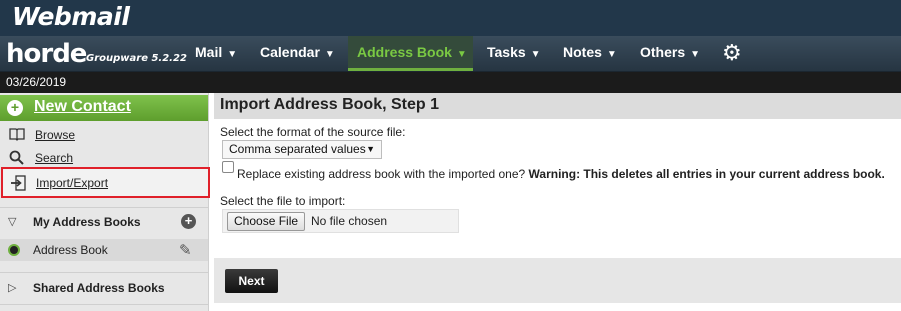 The image size is (901, 311). I want to click on file-input: Choose File No file chosen, so click(340, 221).